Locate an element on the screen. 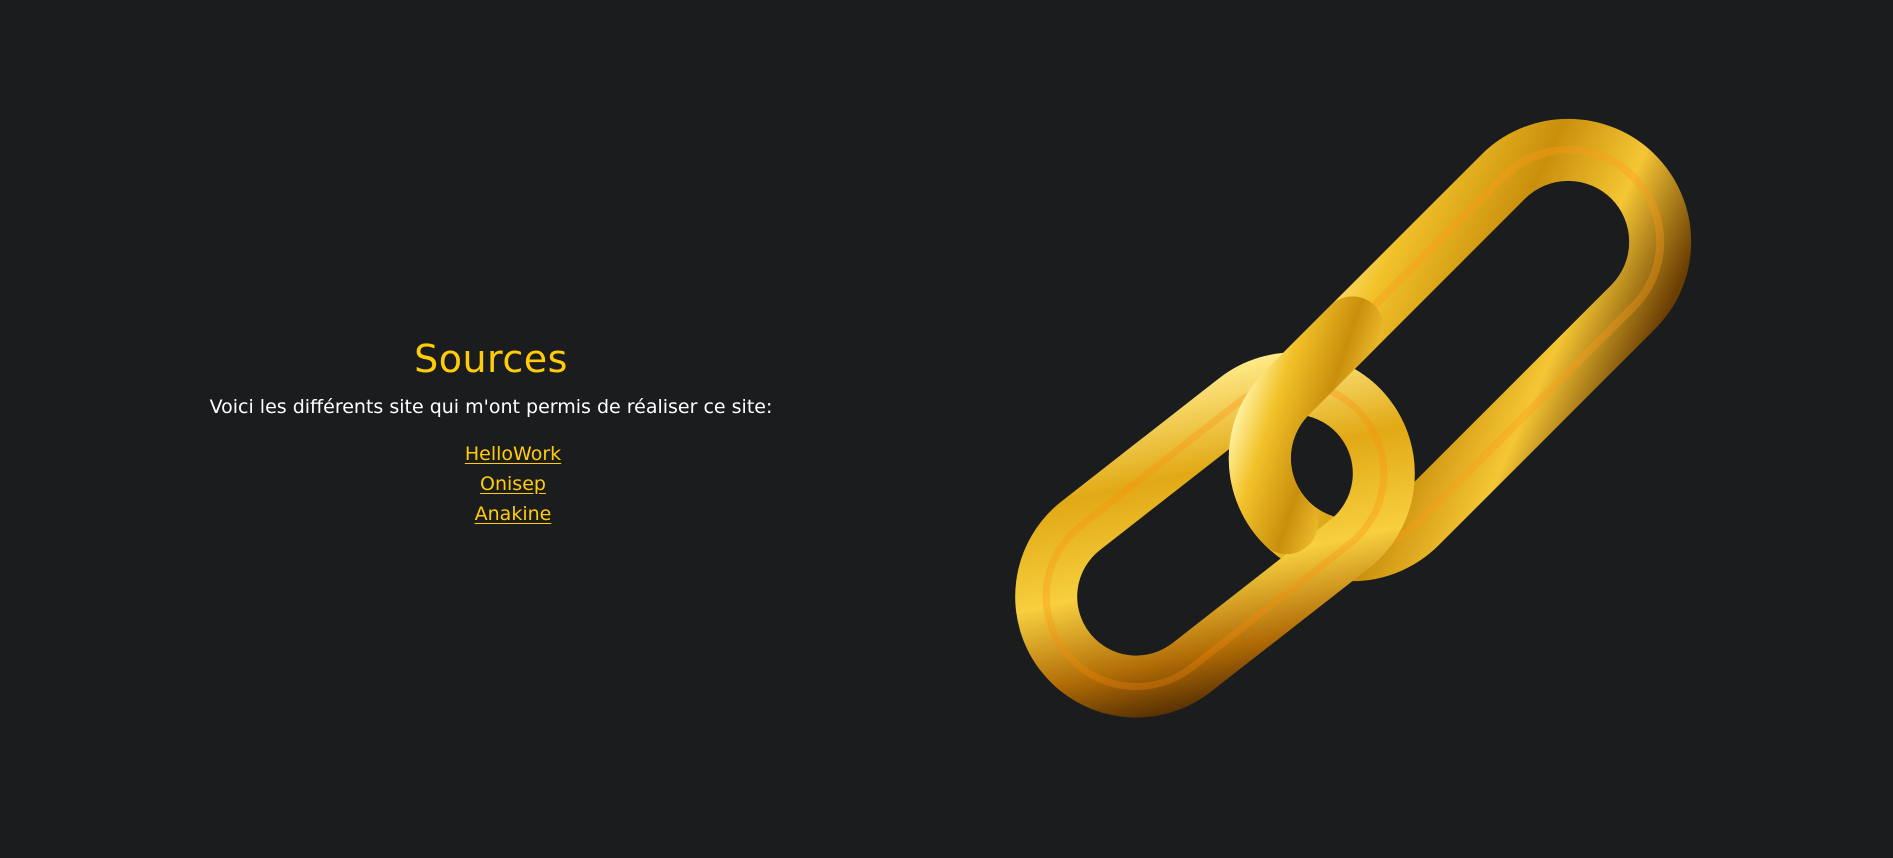  source-links-list: HelloWork Onisep Anakine is located at coordinates (513, 484).